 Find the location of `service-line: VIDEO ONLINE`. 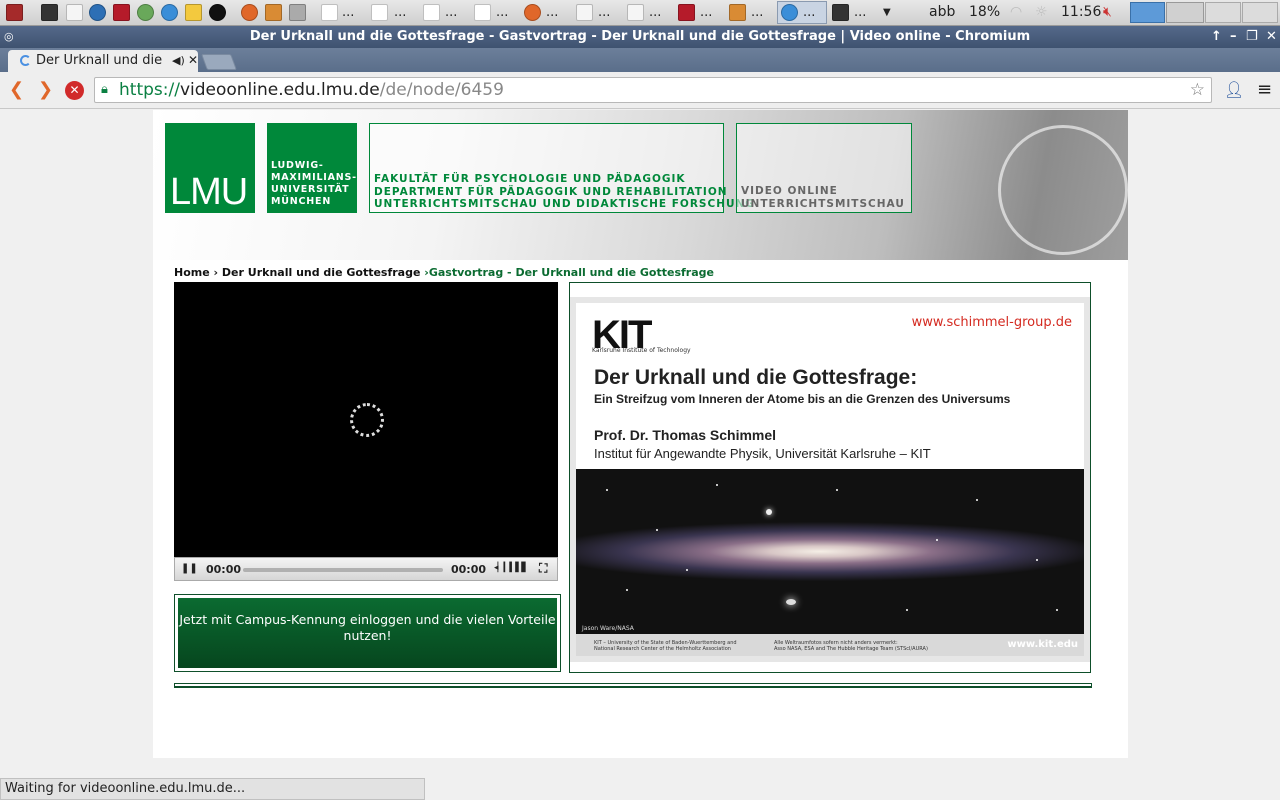

service-line: VIDEO ONLINE is located at coordinates (789, 191).